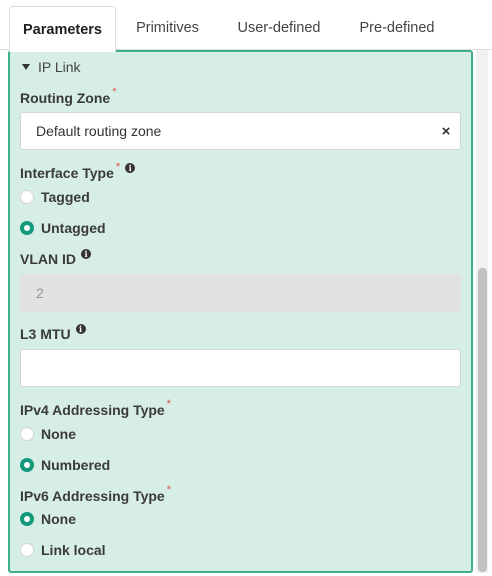  I want to click on radio-label: Numbered, so click(76, 465).